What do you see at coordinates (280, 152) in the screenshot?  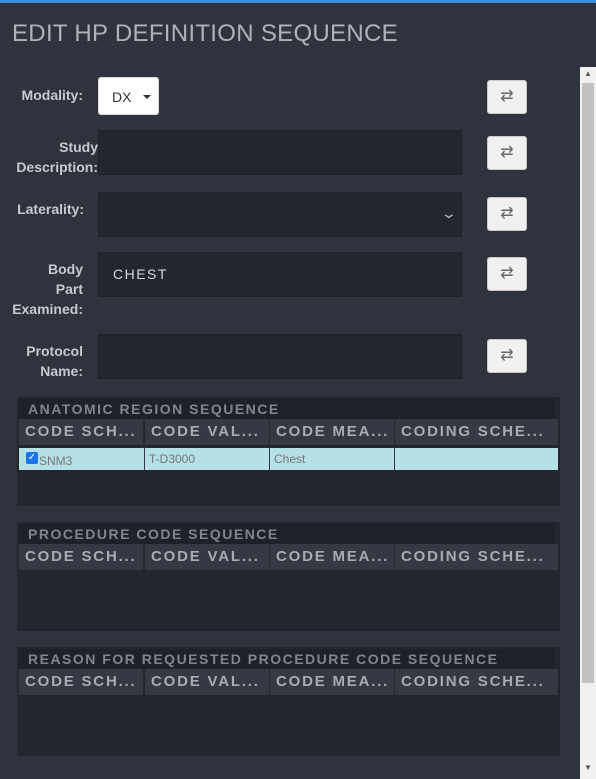 I see `study-description-input` at bounding box center [280, 152].